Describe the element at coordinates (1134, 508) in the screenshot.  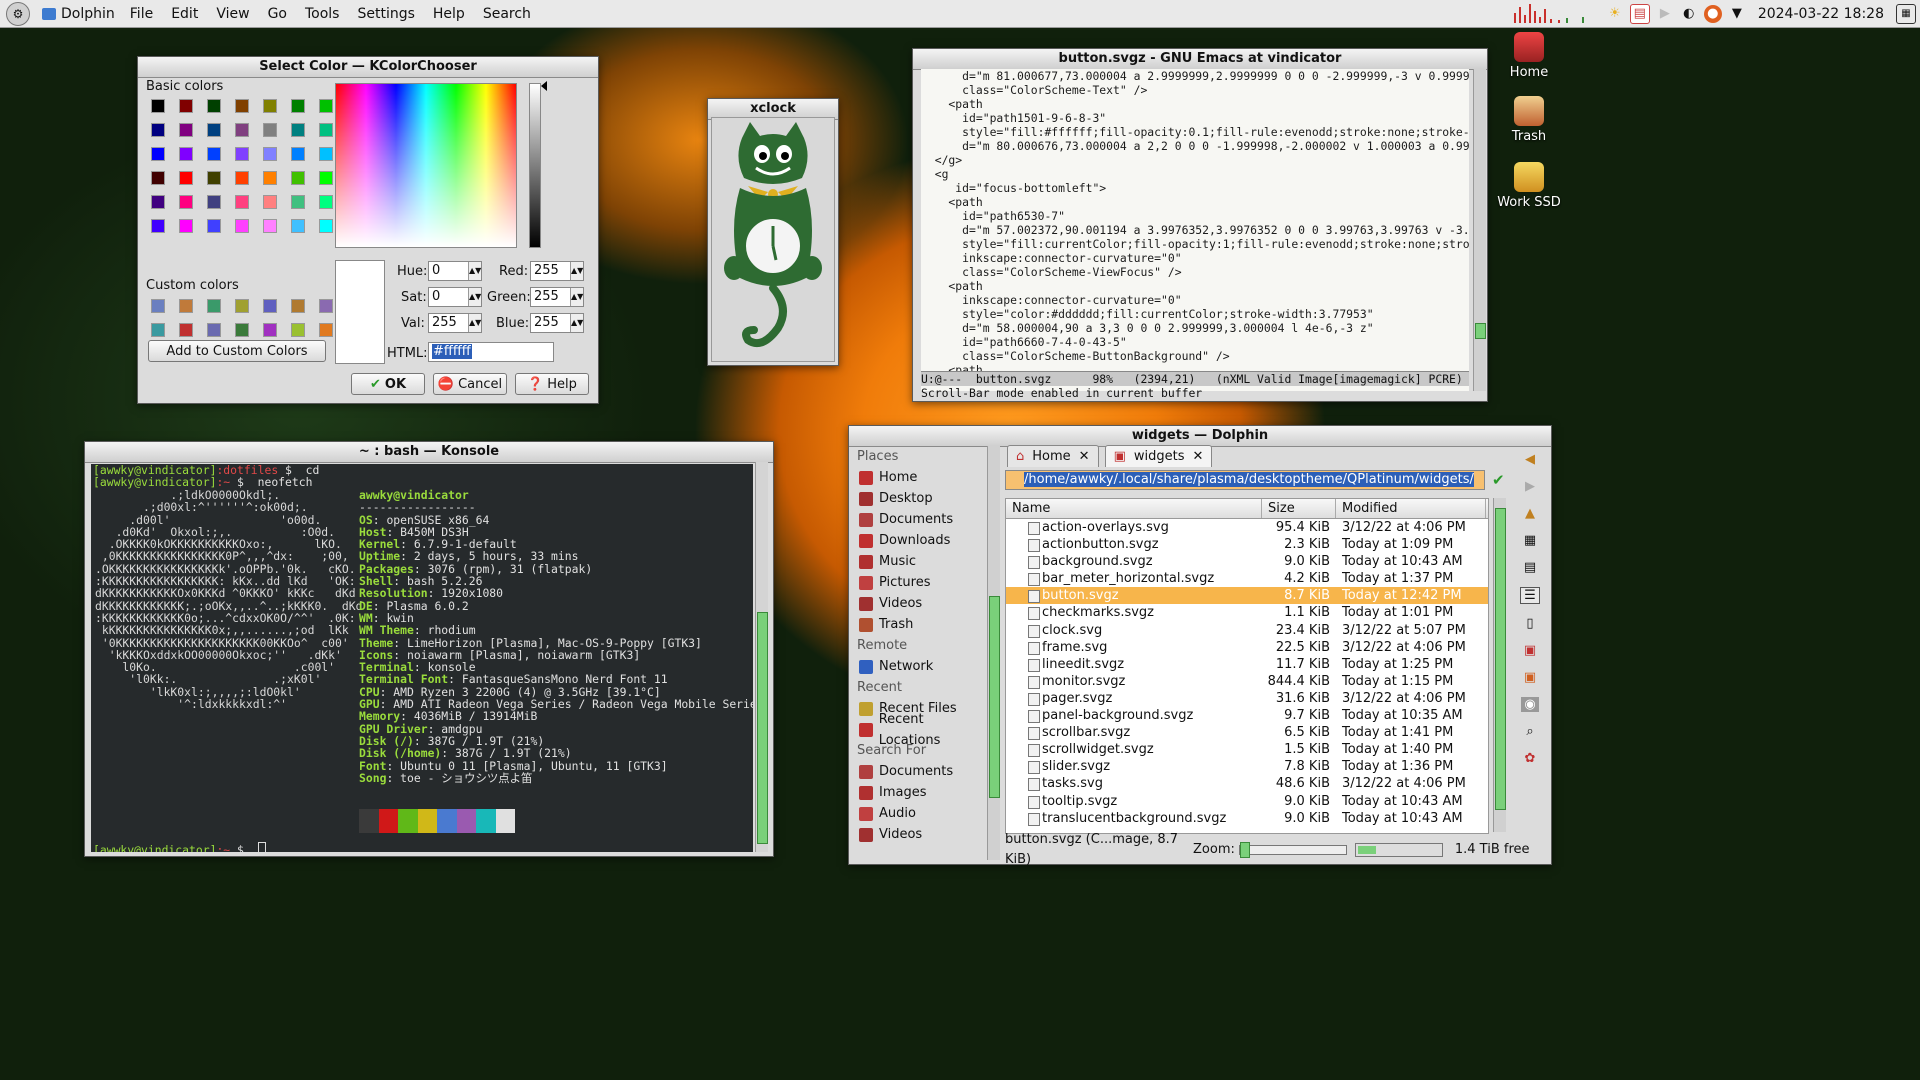
I see `column-name: Name` at that location.